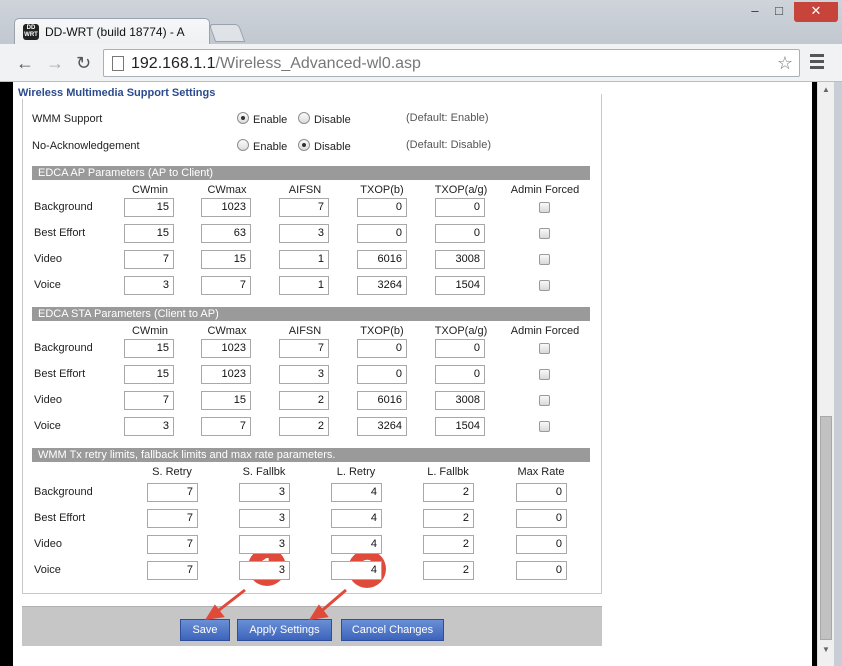 This screenshot has height=666, width=842. Describe the element at coordinates (63, 492) in the screenshot. I see `retry-row-label: Background` at that location.